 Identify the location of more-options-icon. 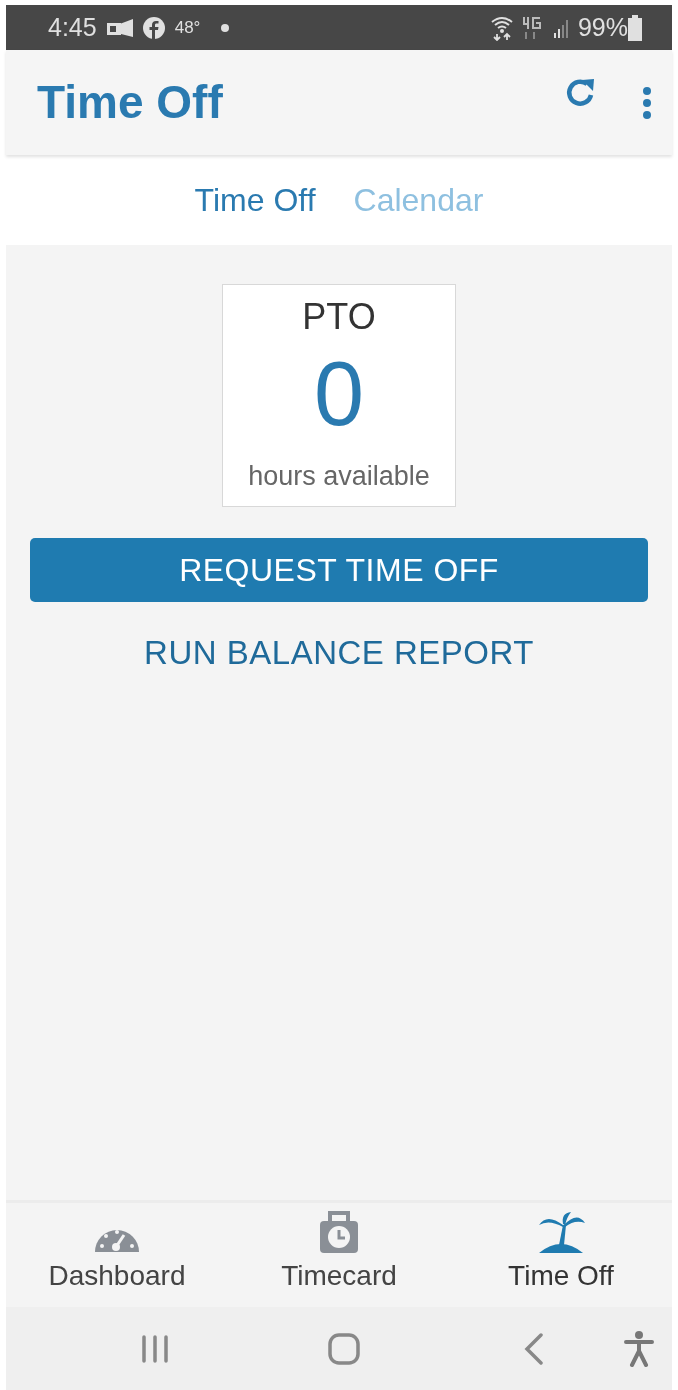
(647, 102).